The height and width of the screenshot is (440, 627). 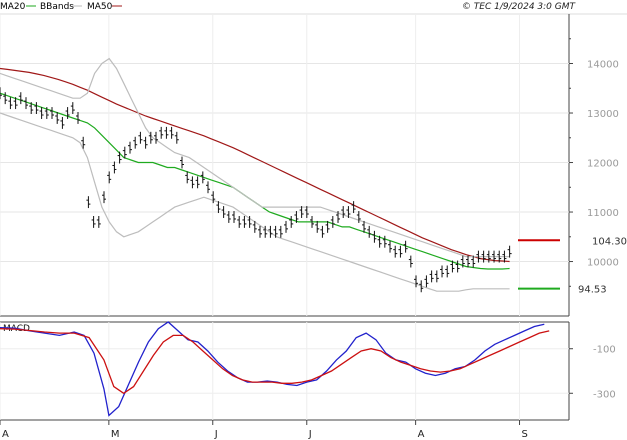 I want to click on price-tick-label: 12000, so click(x=603, y=164).